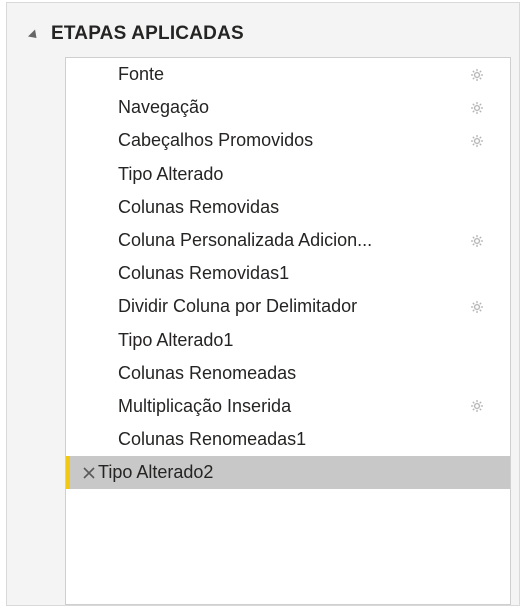  Describe the element at coordinates (288, 107) in the screenshot. I see `applied-step: Navegação` at that location.